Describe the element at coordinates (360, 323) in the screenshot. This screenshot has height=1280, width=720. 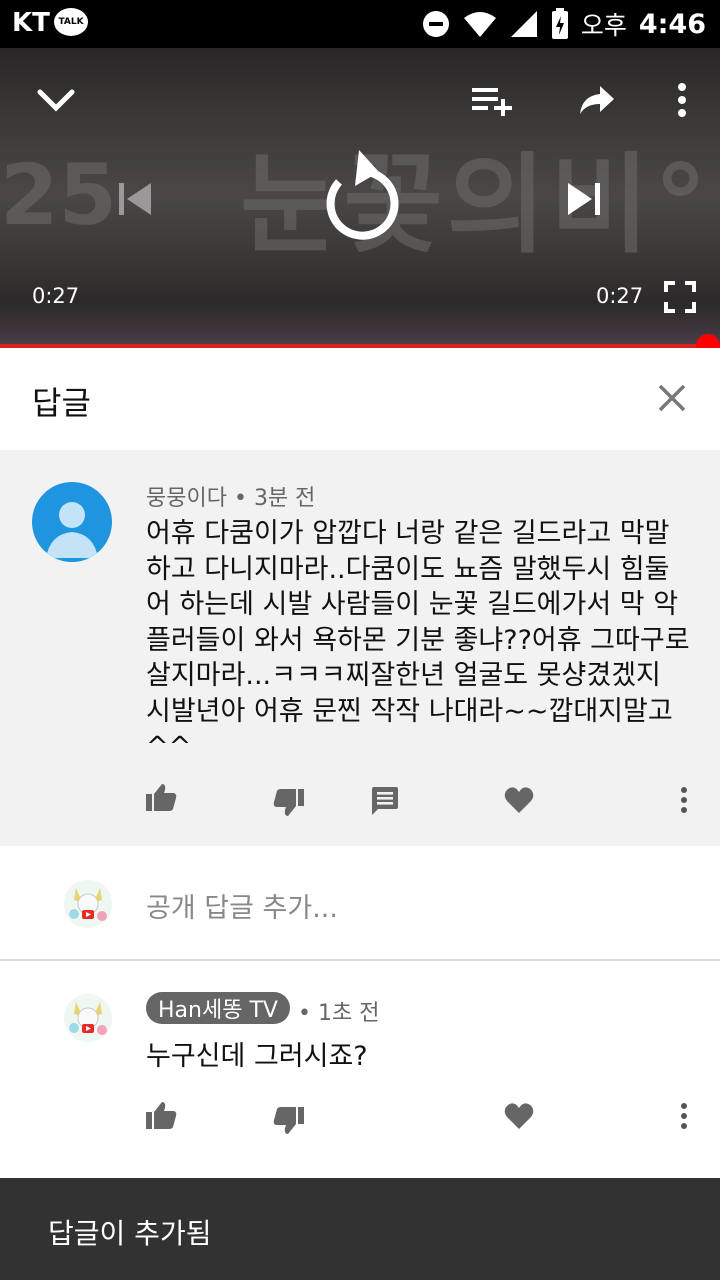
I see `video-frame-glow` at that location.